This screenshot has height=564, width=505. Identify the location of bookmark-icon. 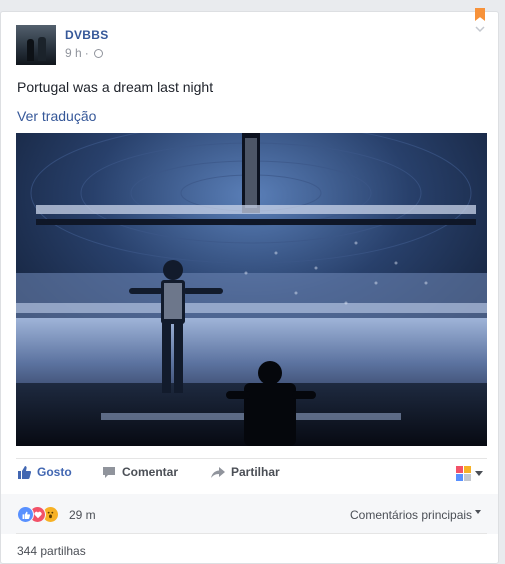
(480, 14).